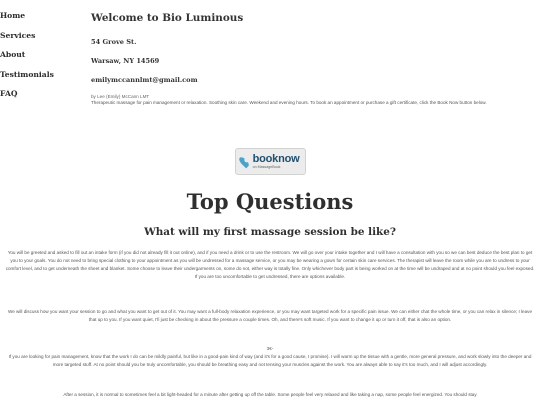 The image size is (540, 405). I want to click on book-now-button: booknow on MassageBook, so click(270, 161).